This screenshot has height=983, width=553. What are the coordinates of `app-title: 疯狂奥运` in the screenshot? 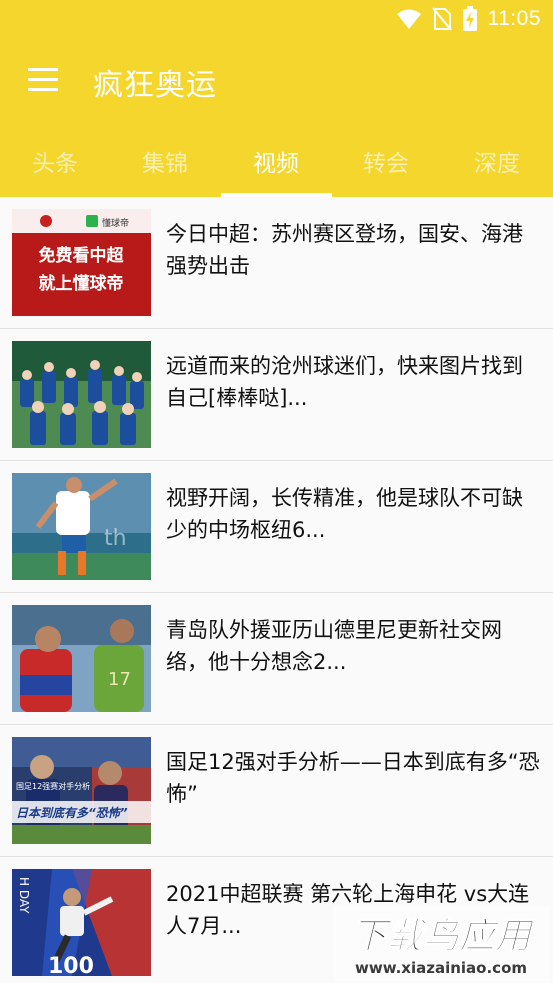 It's located at (155, 85).